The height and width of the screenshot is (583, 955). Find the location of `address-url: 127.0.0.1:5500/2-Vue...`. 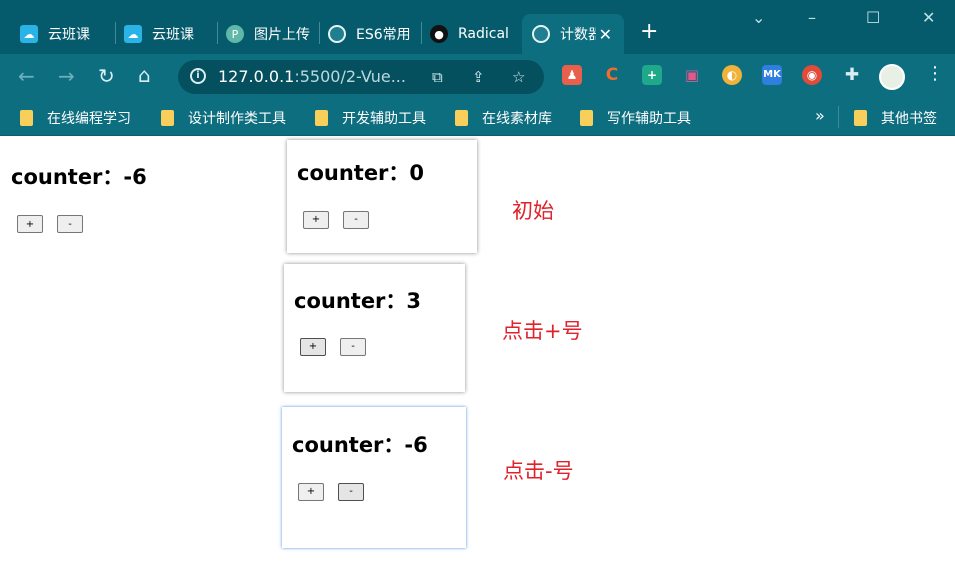

address-url: 127.0.0.1:5500/2-Vue... is located at coordinates (312, 76).